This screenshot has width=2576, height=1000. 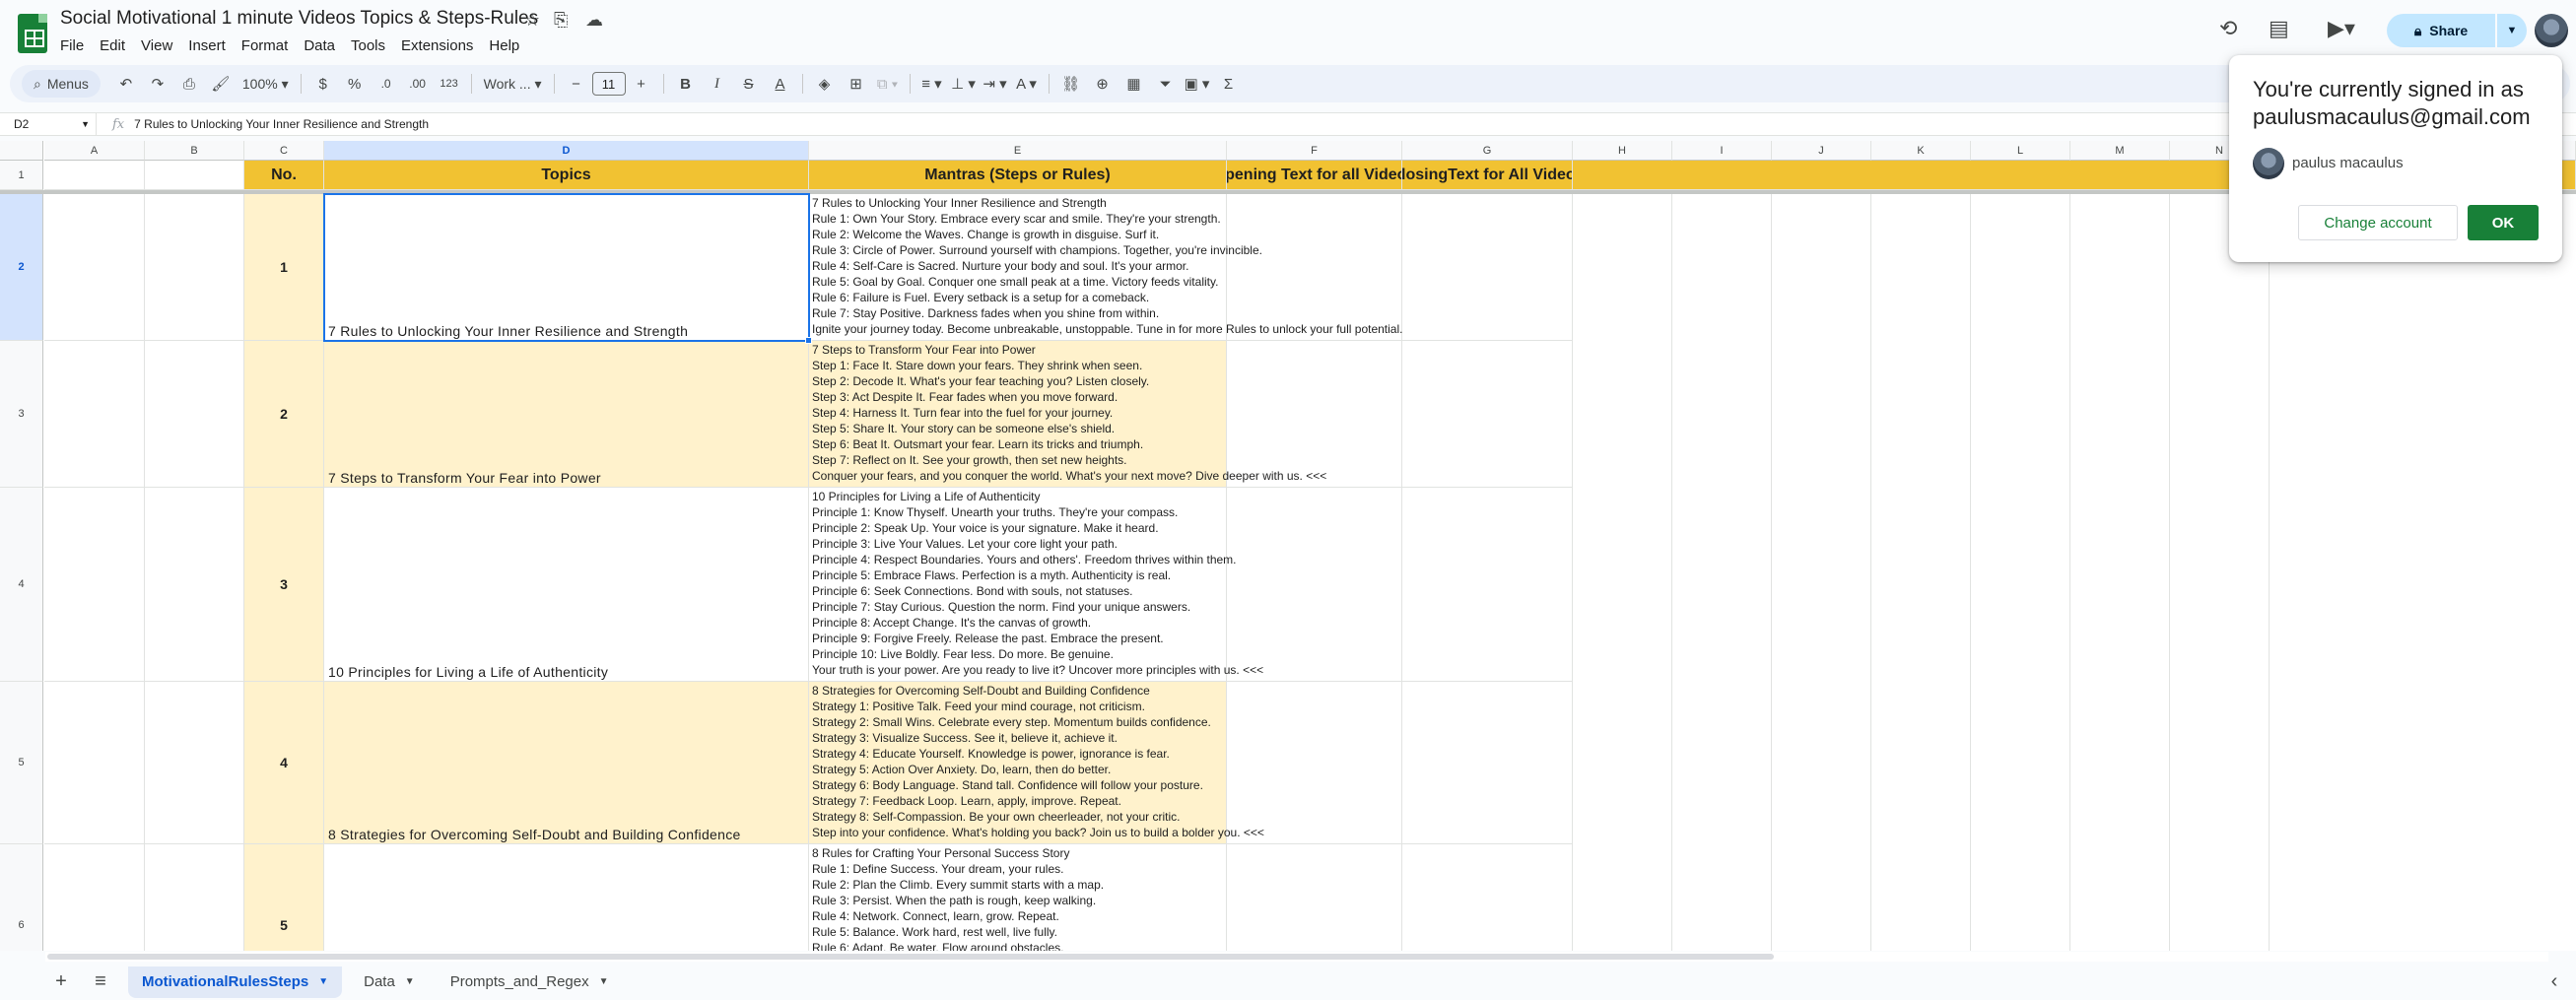 What do you see at coordinates (1921, 151) in the screenshot?
I see `column-header-k: K` at bounding box center [1921, 151].